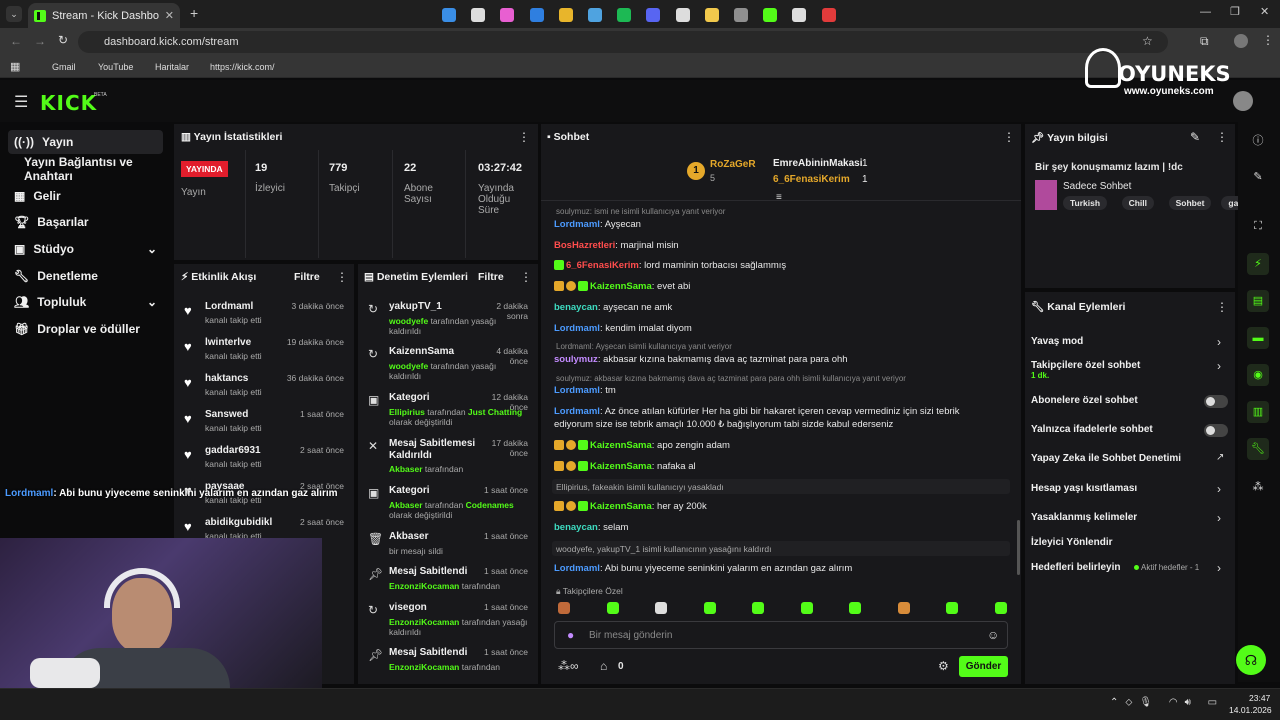 The width and height of the screenshot is (1280, 720). Describe the element at coordinates (85, 329) in the screenshot. I see `sidebar-item-droplar: 🎁︎ Droplar ve ödüller` at that location.